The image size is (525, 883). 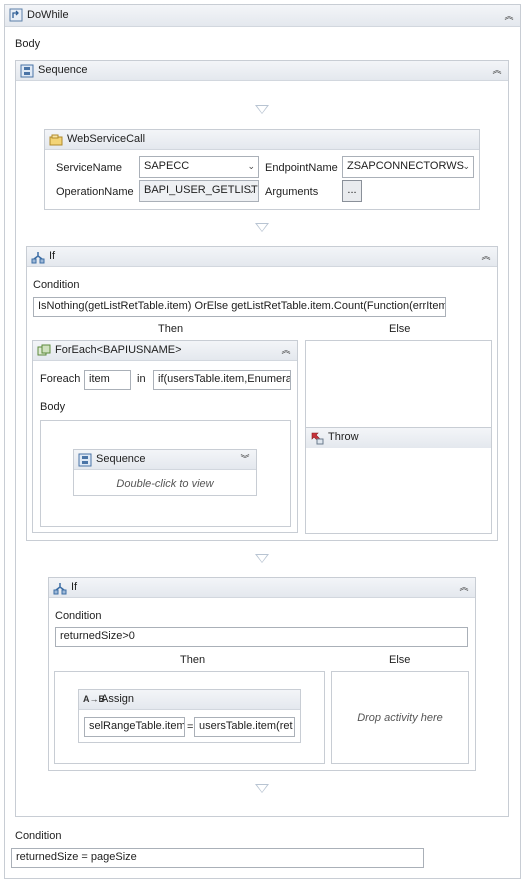 What do you see at coordinates (53, 407) in the screenshot?
I see `foreach-body-label: Body` at bounding box center [53, 407].